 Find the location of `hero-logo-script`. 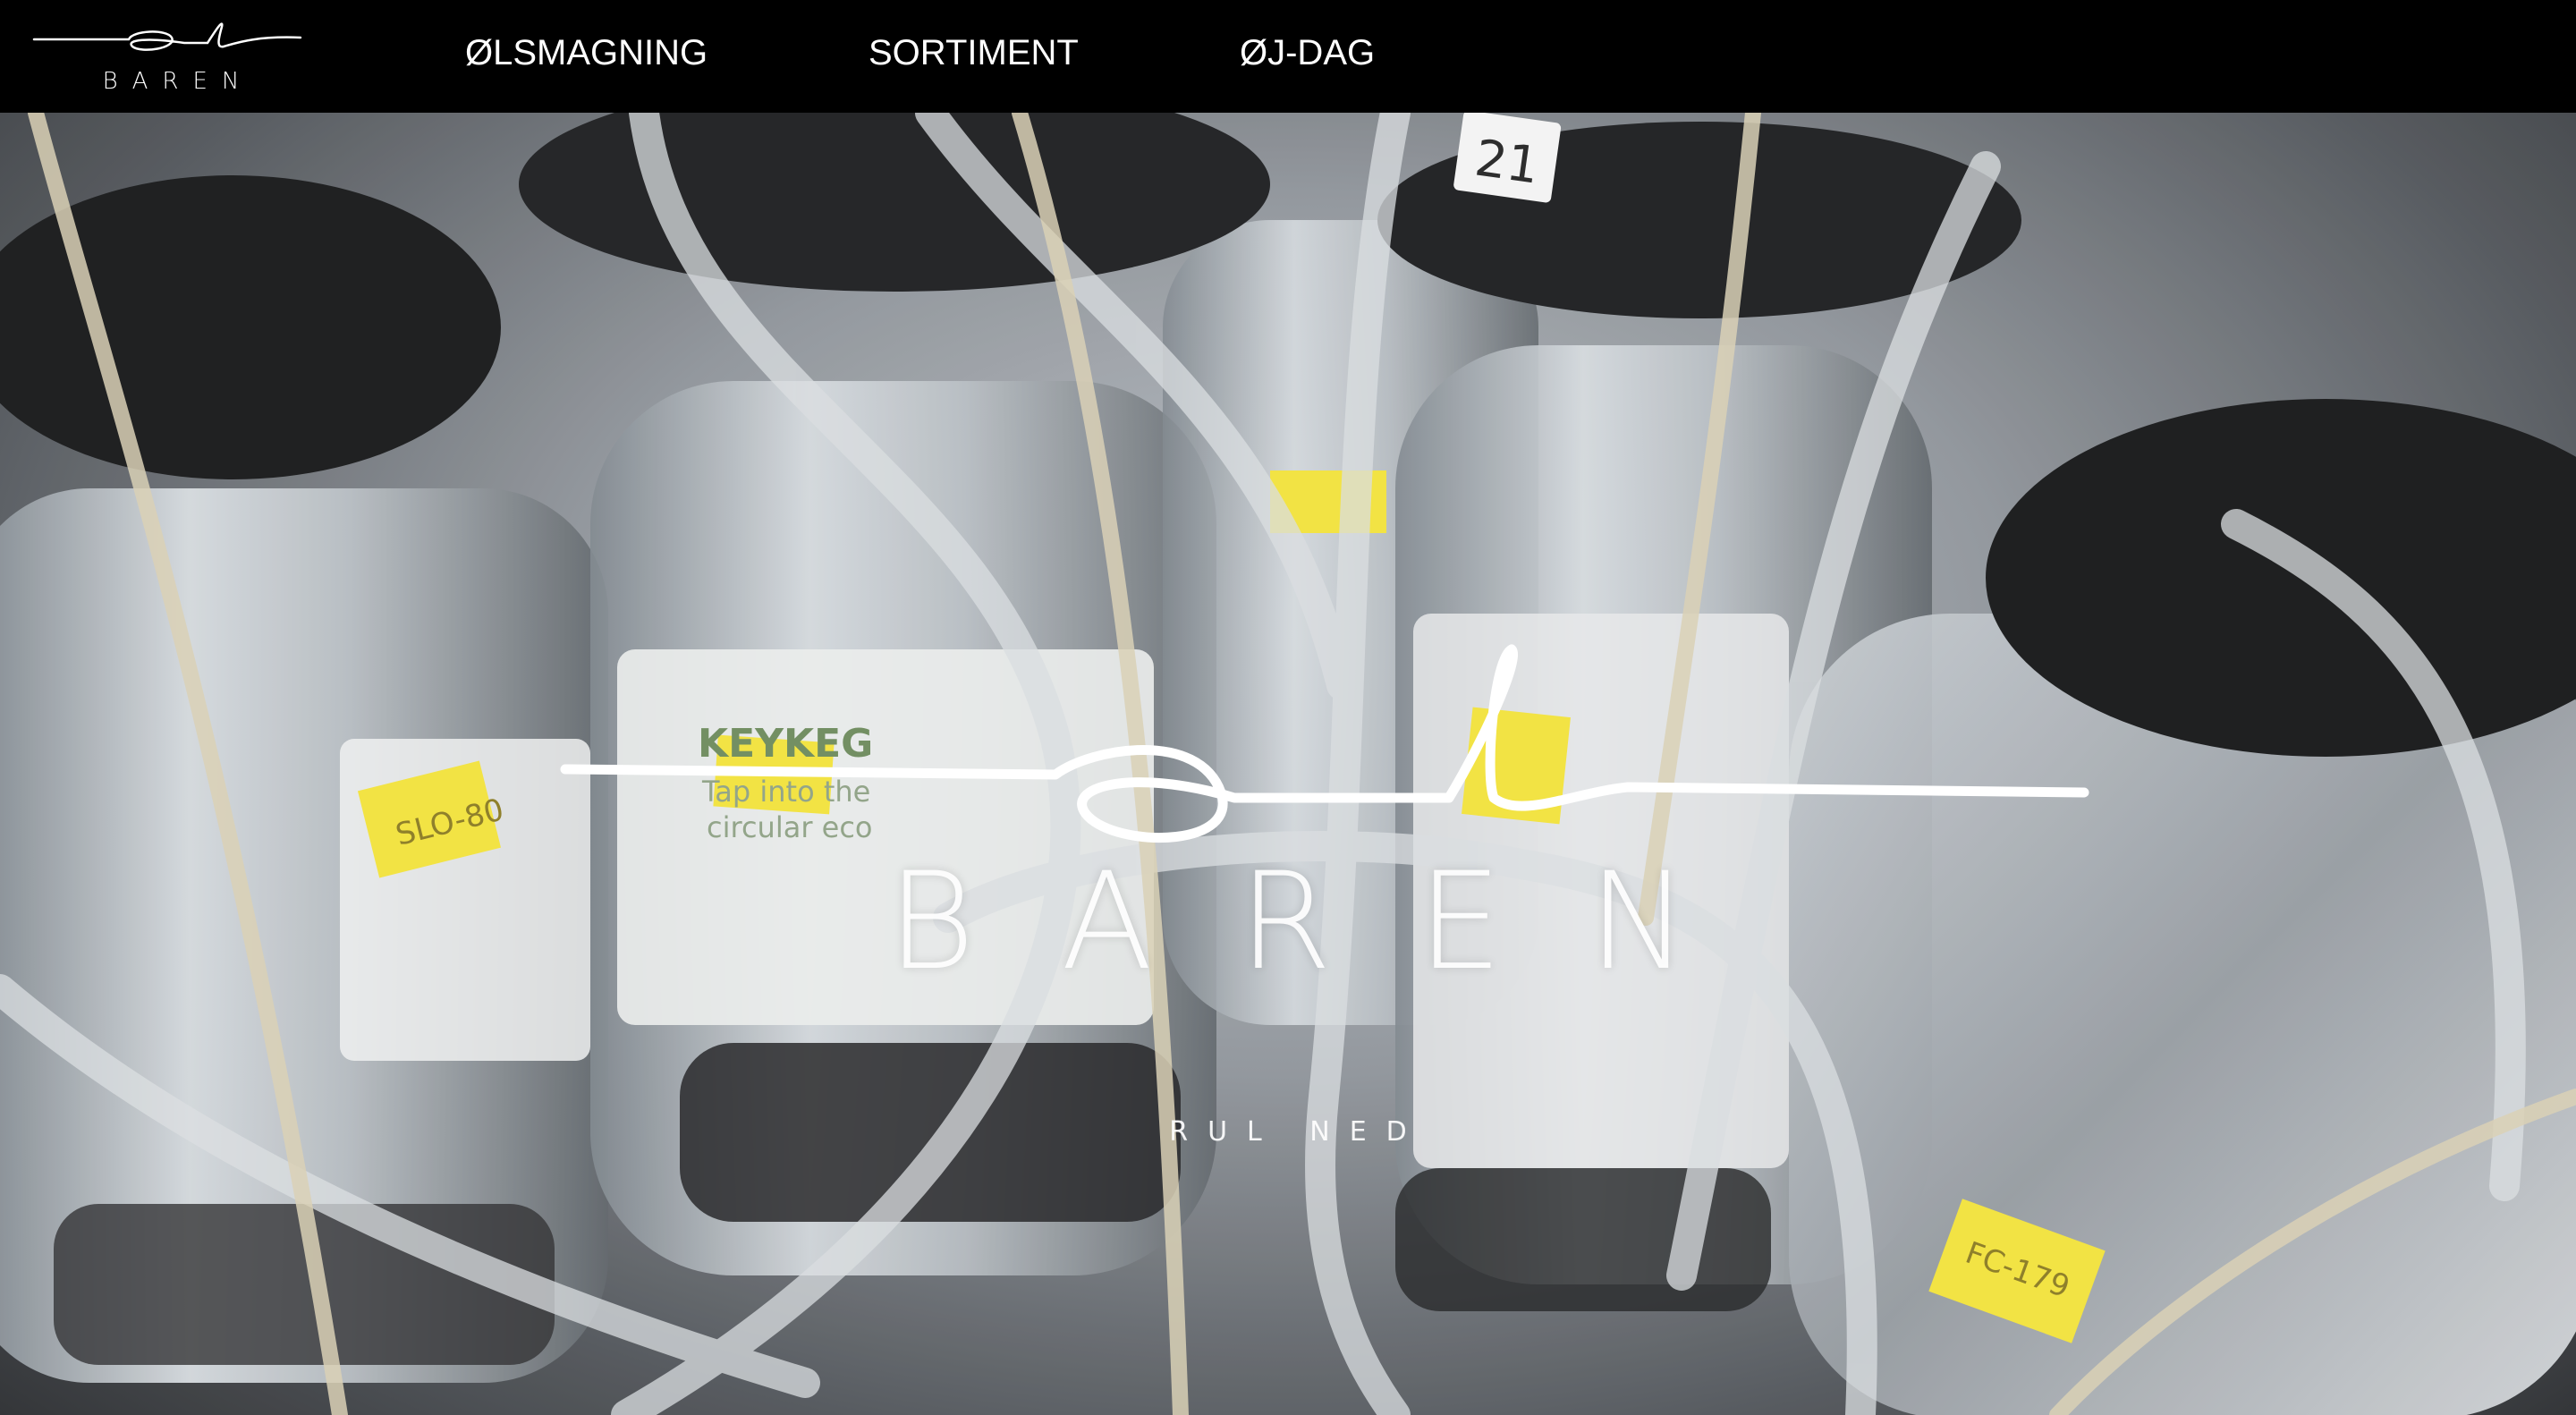

hero-logo-script is located at coordinates (1324, 744).